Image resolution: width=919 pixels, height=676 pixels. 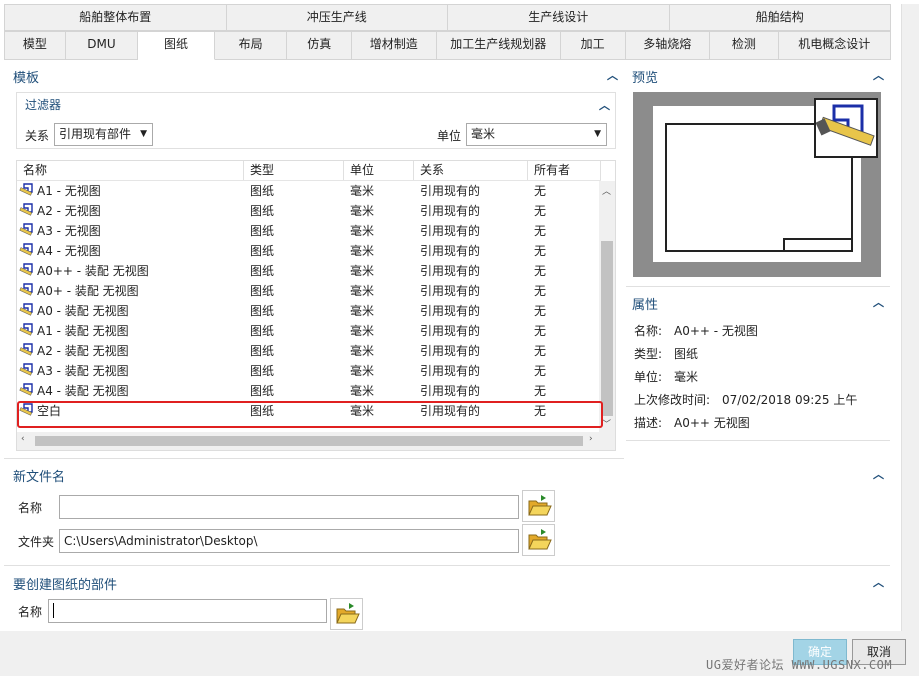 I want to click on tab-machining: 加工, so click(x=593, y=45).